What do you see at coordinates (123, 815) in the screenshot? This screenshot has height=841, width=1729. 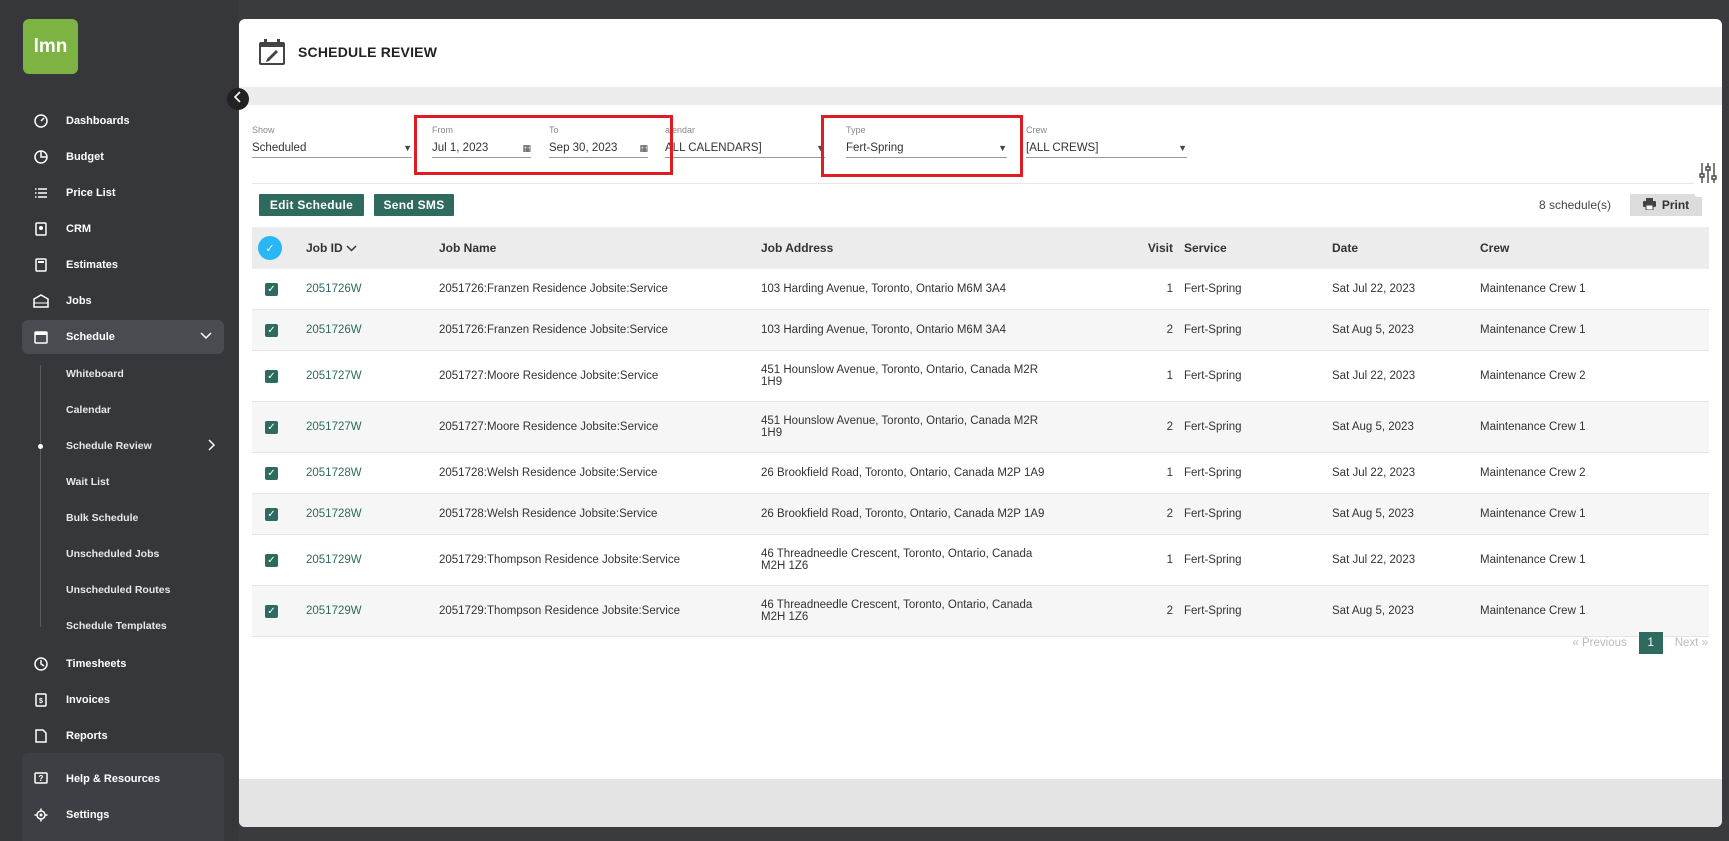 I see `sidebar-item-settings: Settings` at bounding box center [123, 815].